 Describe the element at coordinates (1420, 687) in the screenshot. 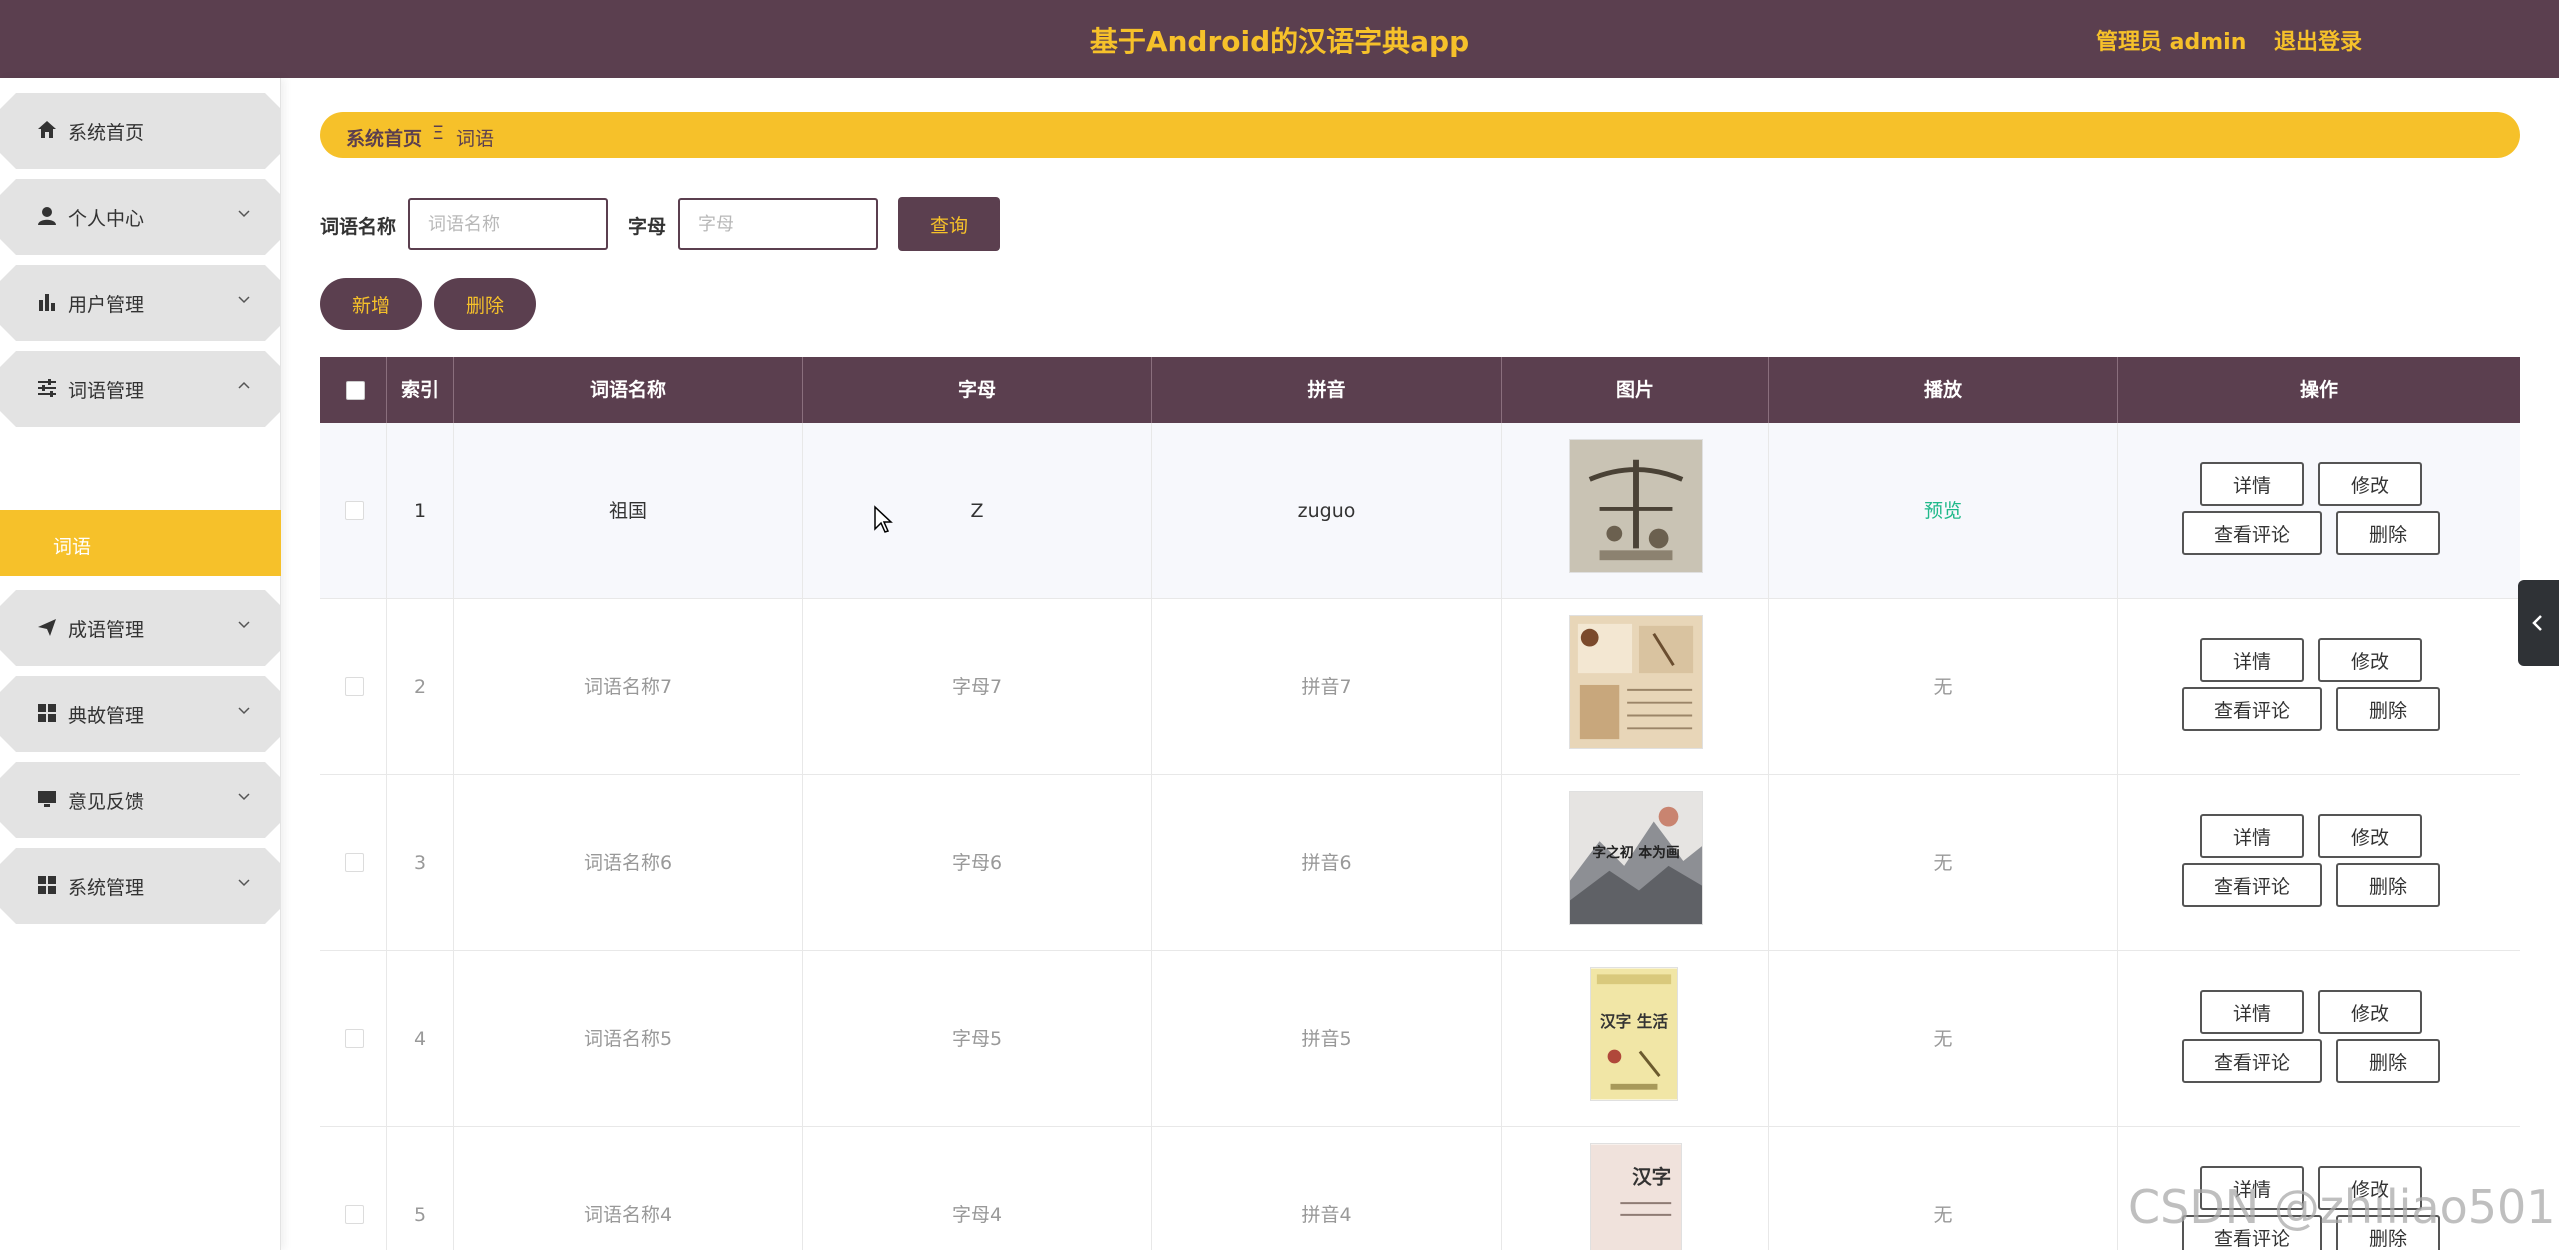

I see `table-row: 2 词语名称7 字母7 拼音7 无 详情 修改 查看评论 删除` at that location.